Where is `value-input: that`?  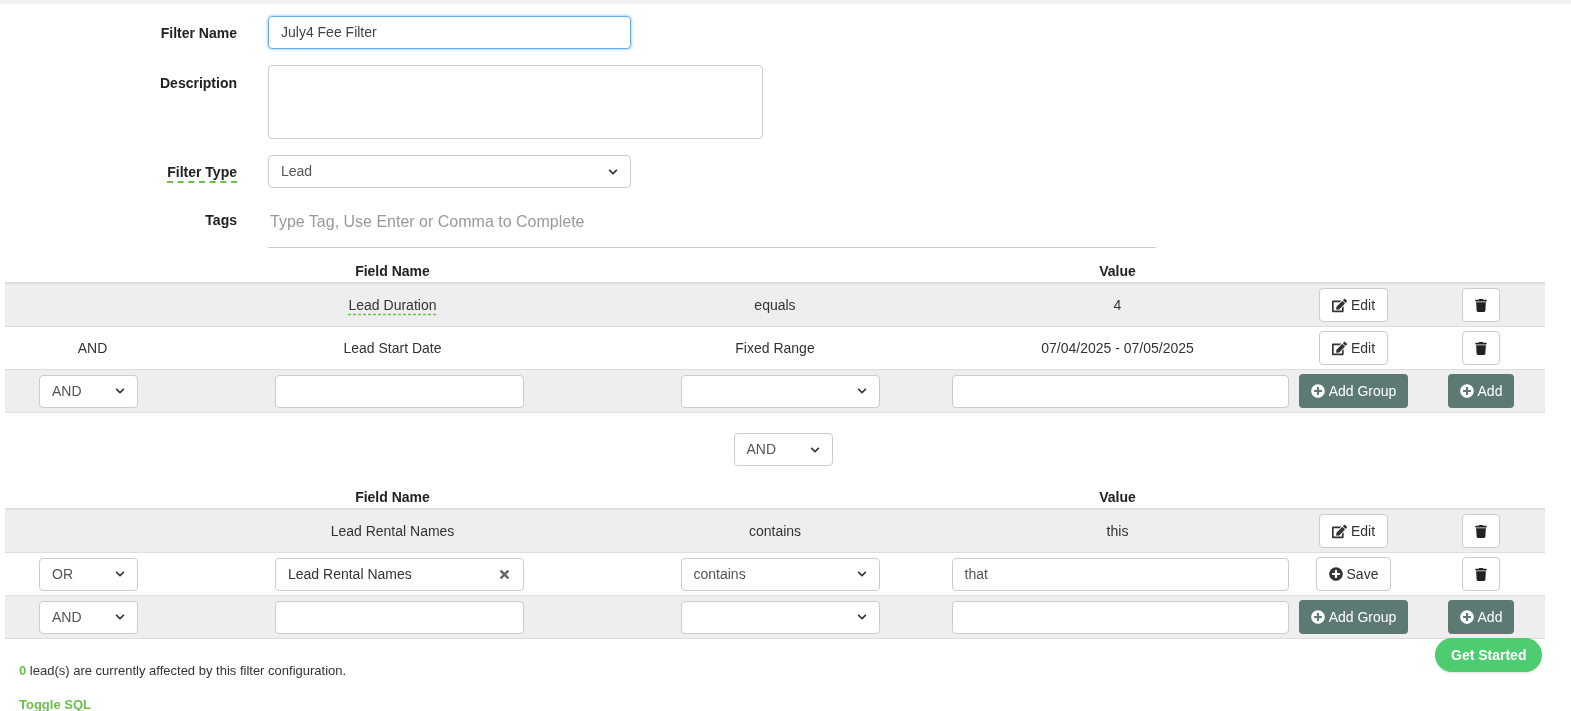 value-input: that is located at coordinates (1120, 574).